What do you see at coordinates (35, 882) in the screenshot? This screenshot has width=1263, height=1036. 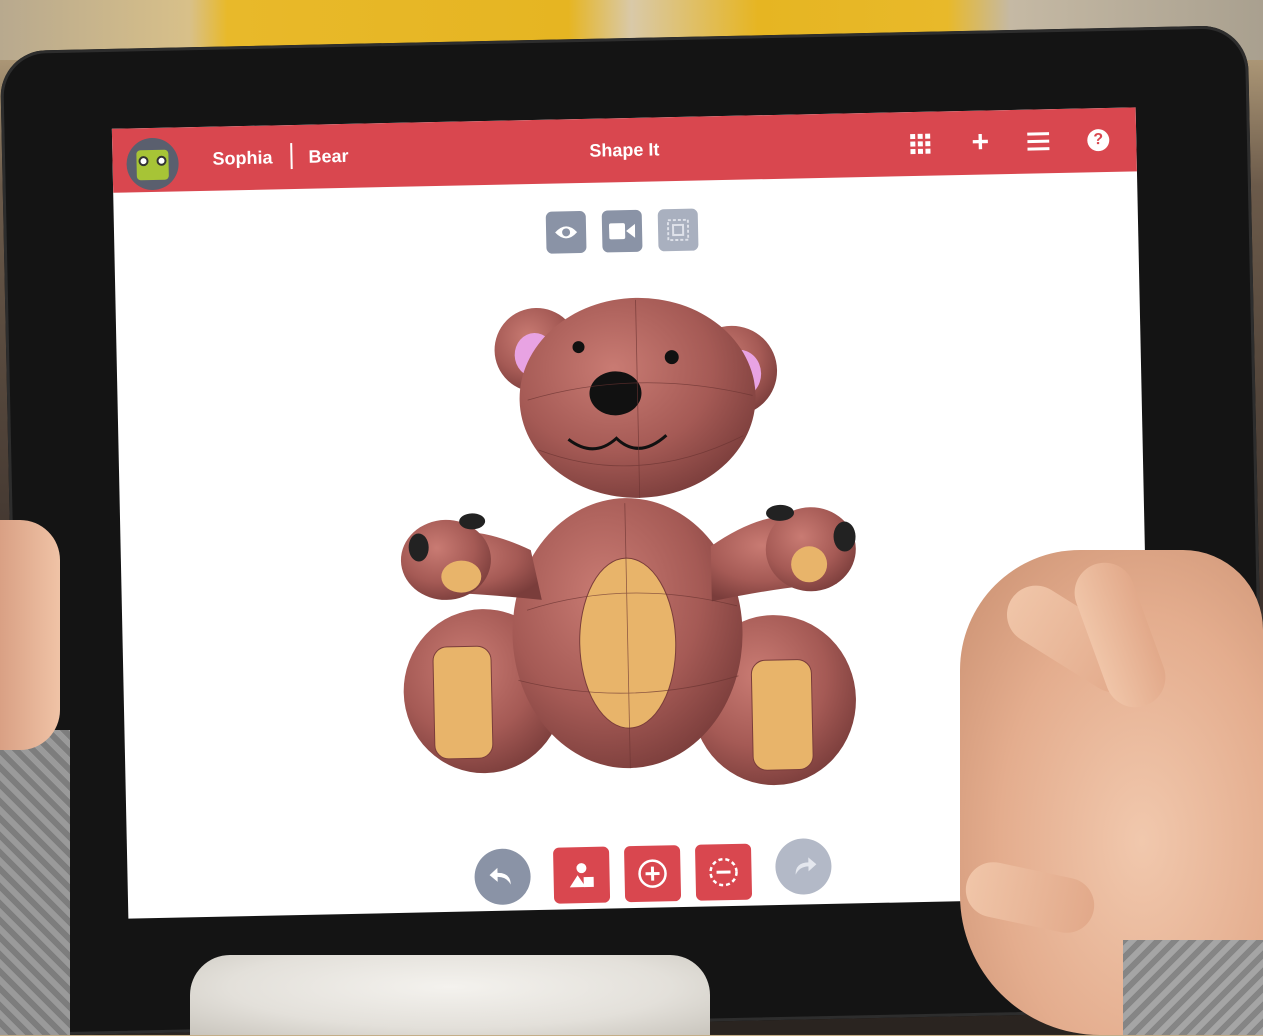 I see `sweater-sleeve-left` at bounding box center [35, 882].